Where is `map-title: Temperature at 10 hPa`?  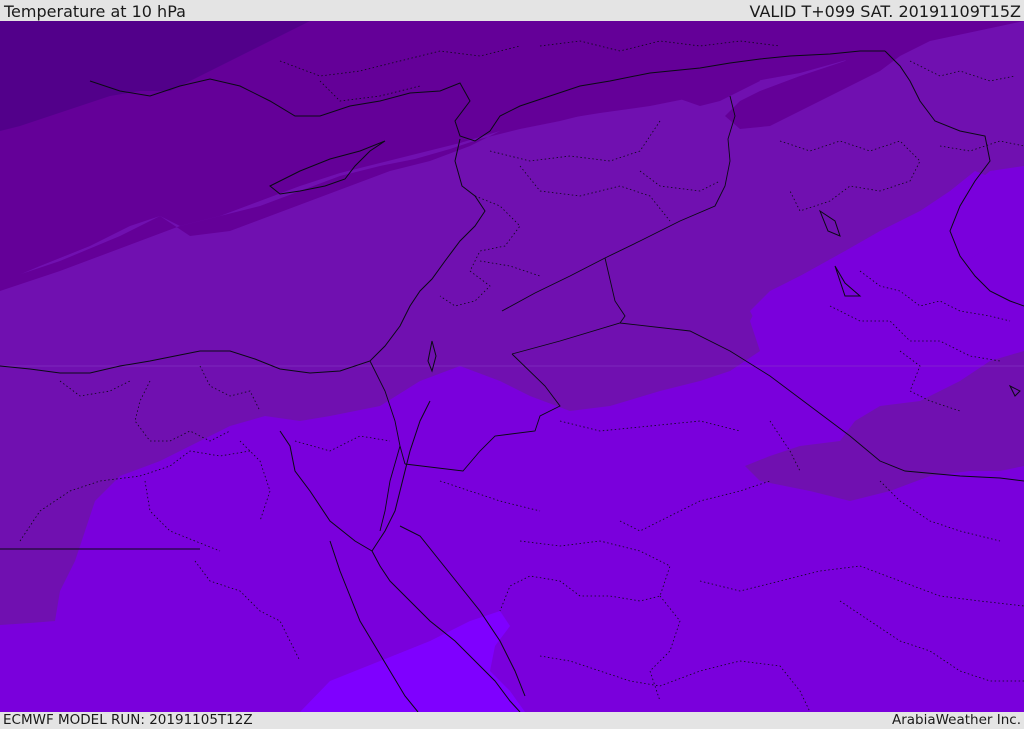
map-title: Temperature at 10 hPa is located at coordinates (95, 11).